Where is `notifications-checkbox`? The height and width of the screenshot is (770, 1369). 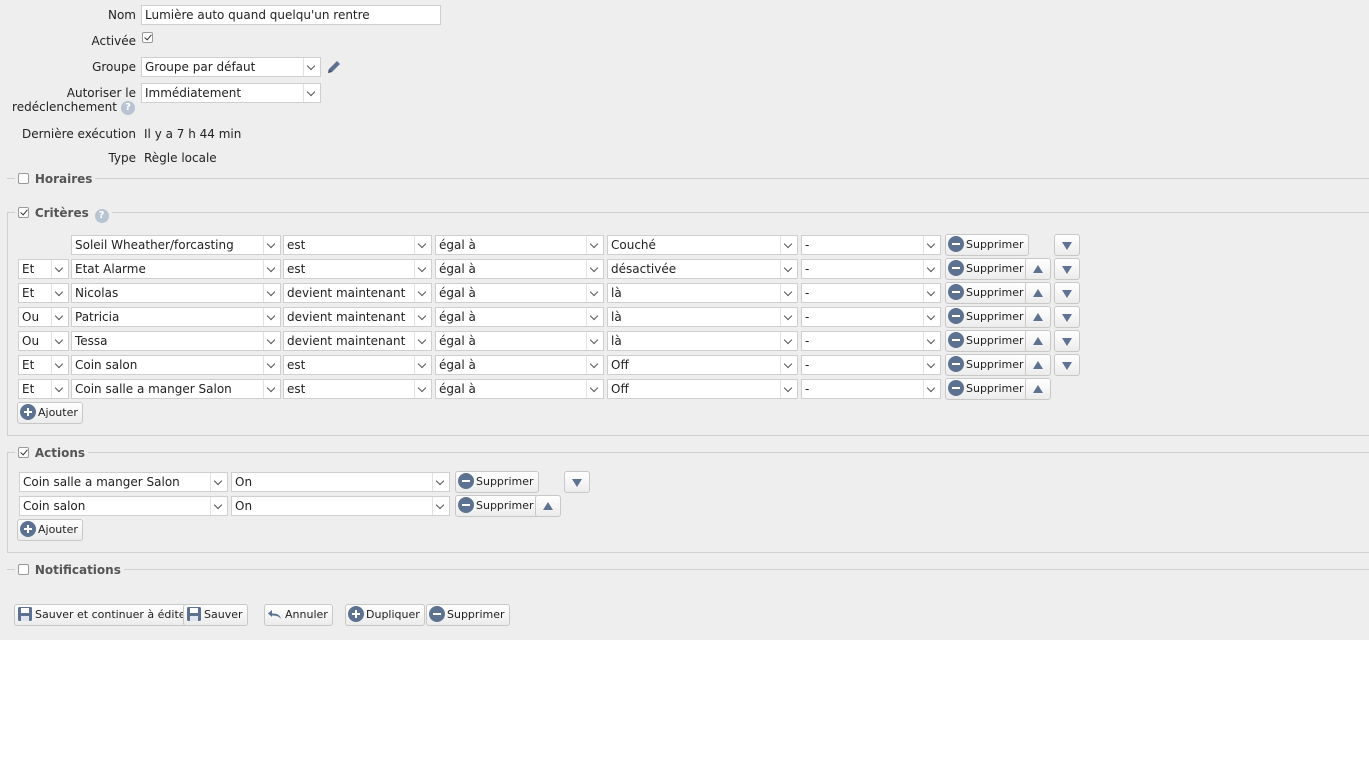 notifications-checkbox is located at coordinates (23, 569).